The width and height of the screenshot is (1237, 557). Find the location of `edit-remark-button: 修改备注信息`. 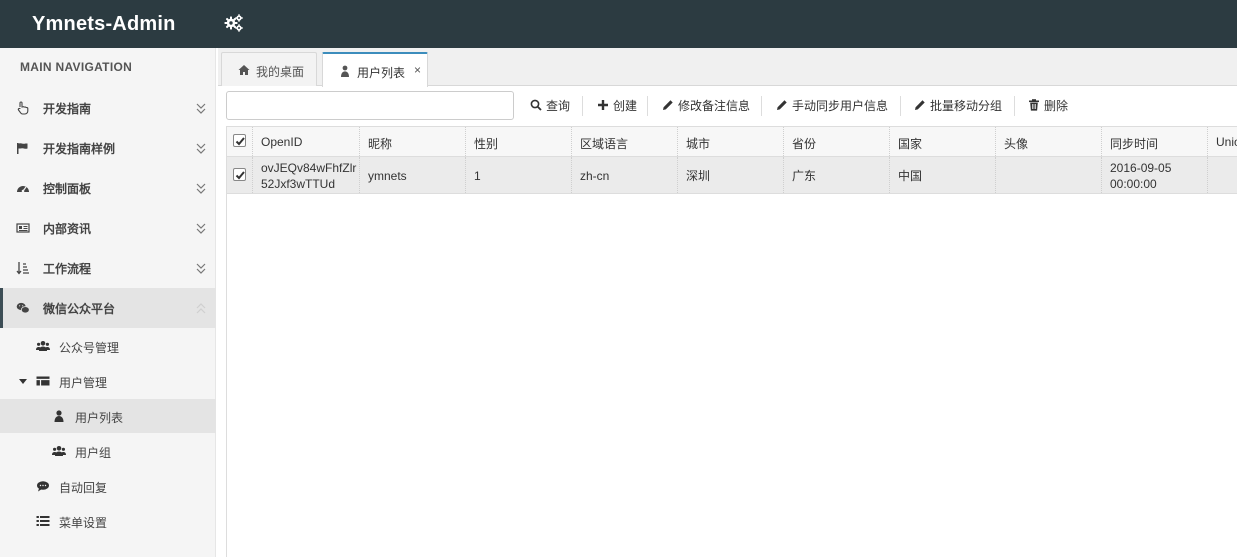

edit-remark-button: 修改备注信息 is located at coordinates (706, 106).